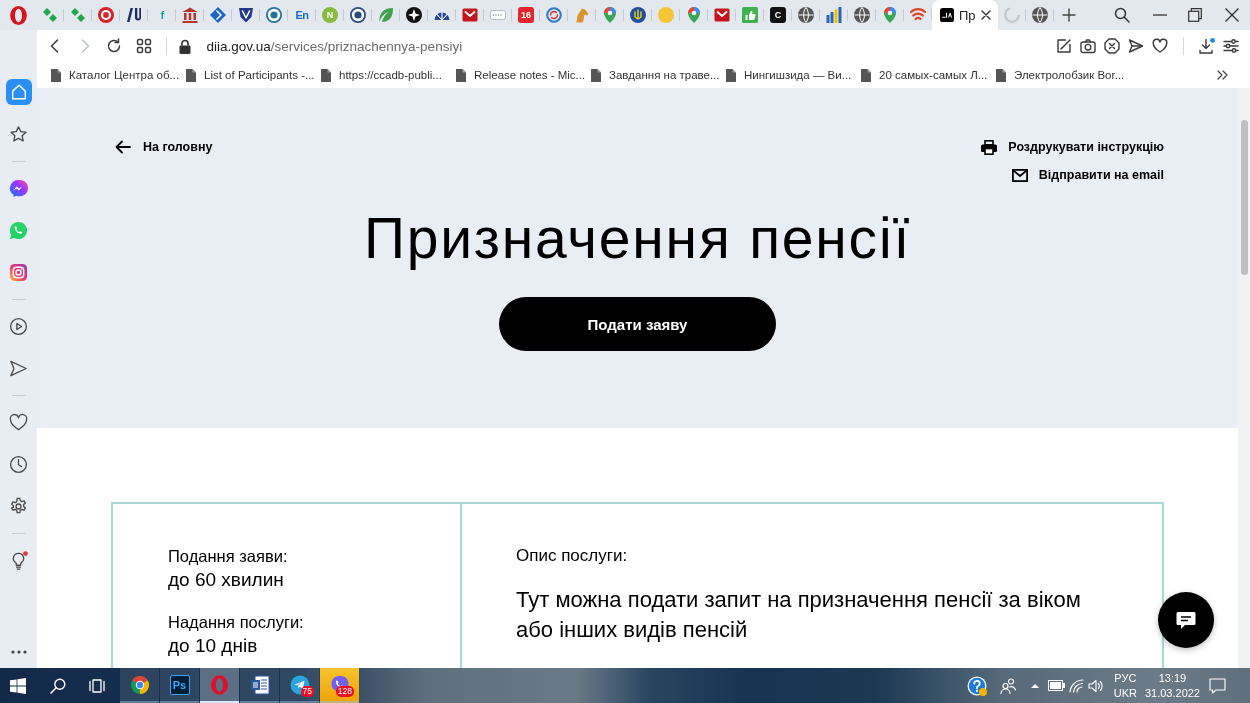 The image size is (1250, 703). Describe the element at coordinates (164, 147) in the screenshot. I see `back-link: На головну` at that location.